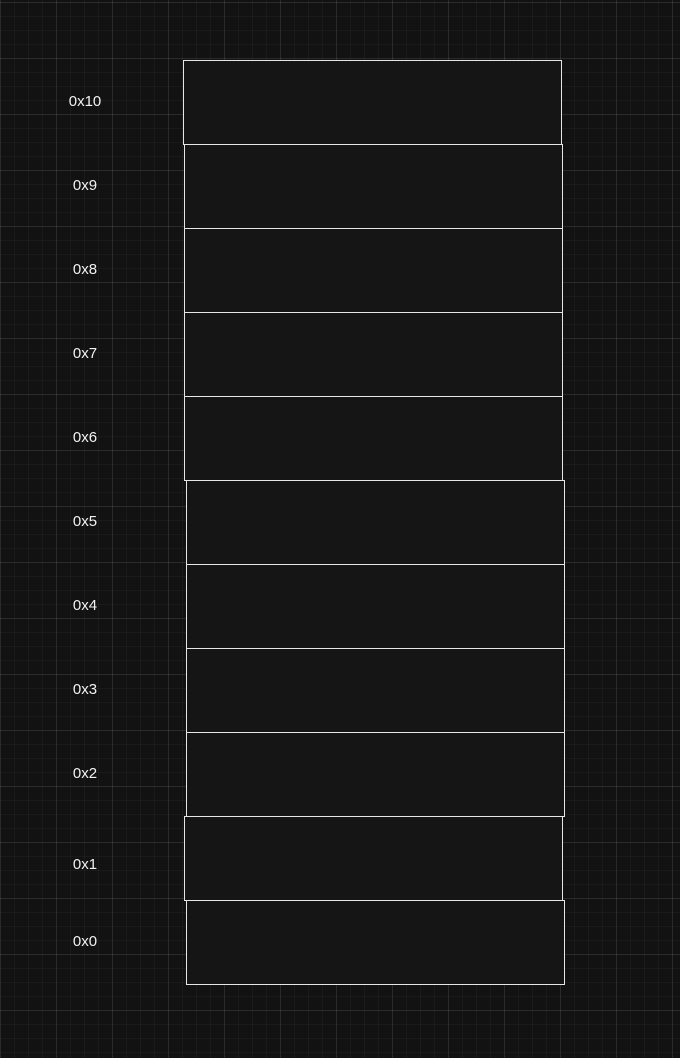 The image size is (680, 1058). What do you see at coordinates (85, 864) in the screenshot?
I see `memory-address-label: 0x1` at bounding box center [85, 864].